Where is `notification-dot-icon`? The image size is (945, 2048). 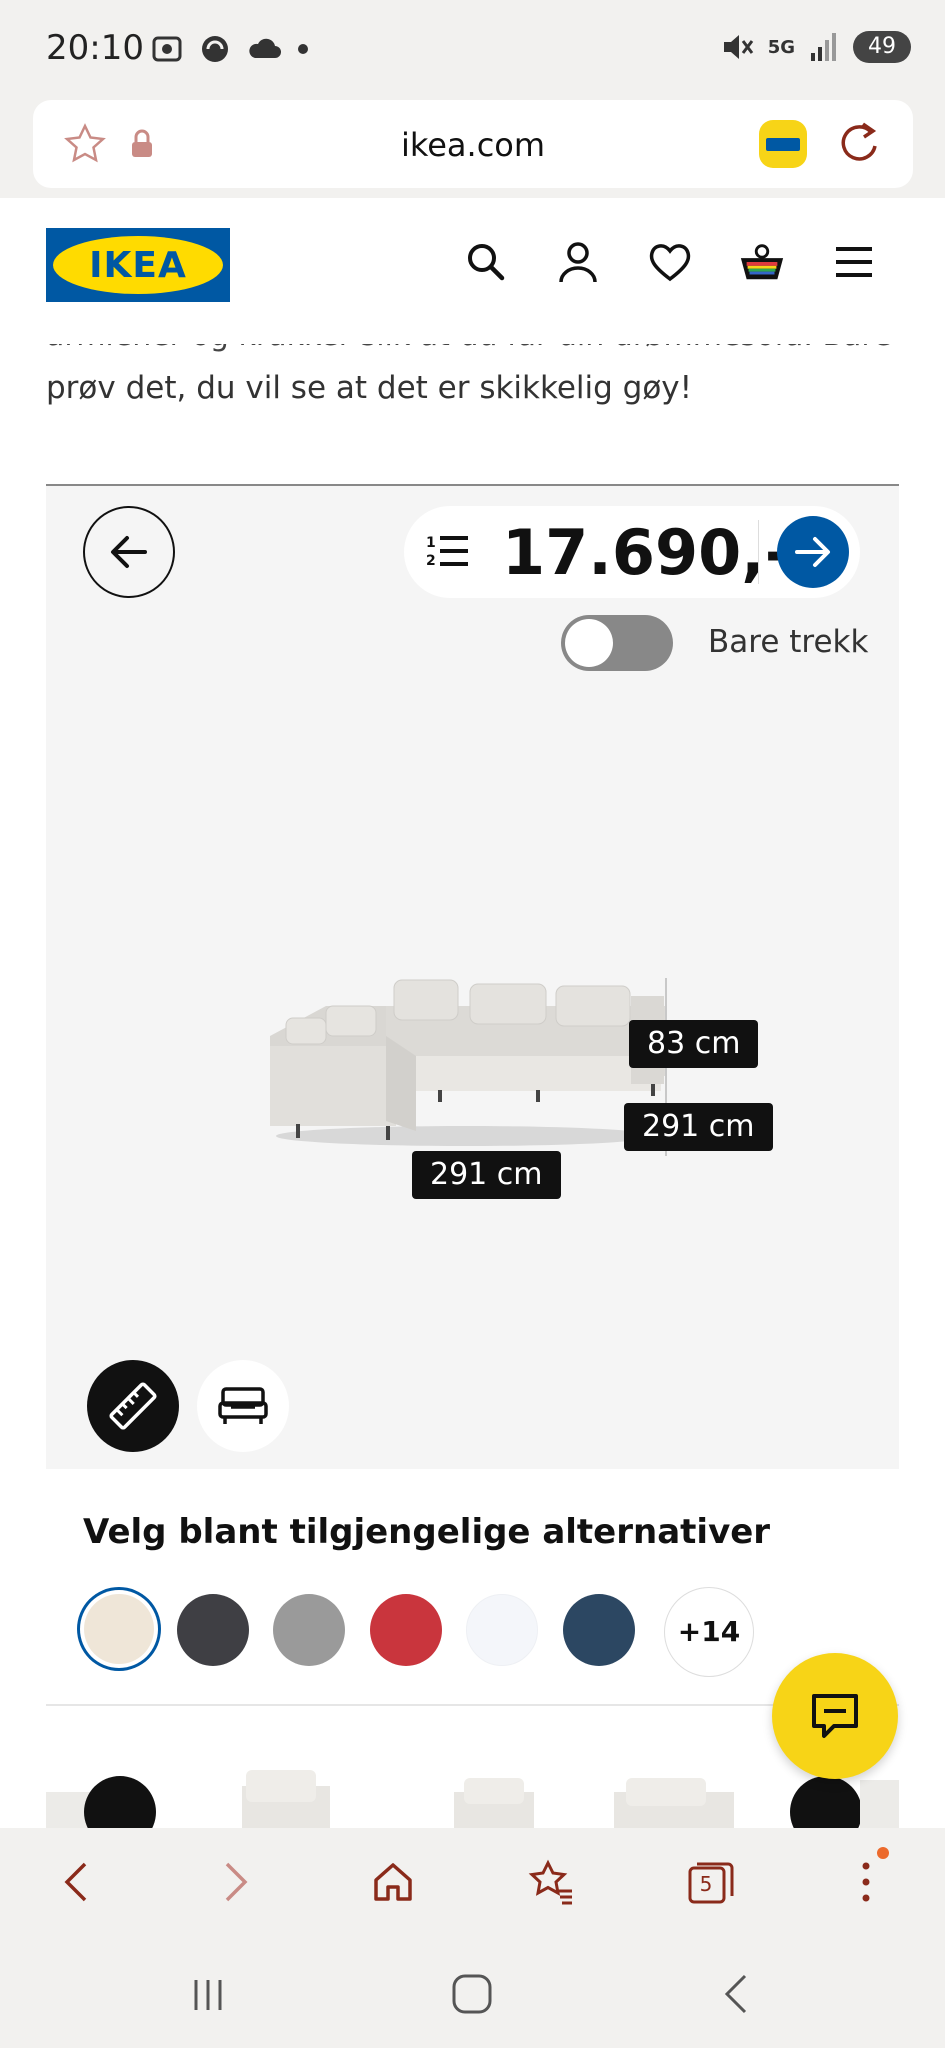
notification-dot-icon is located at coordinates (883, 1853).